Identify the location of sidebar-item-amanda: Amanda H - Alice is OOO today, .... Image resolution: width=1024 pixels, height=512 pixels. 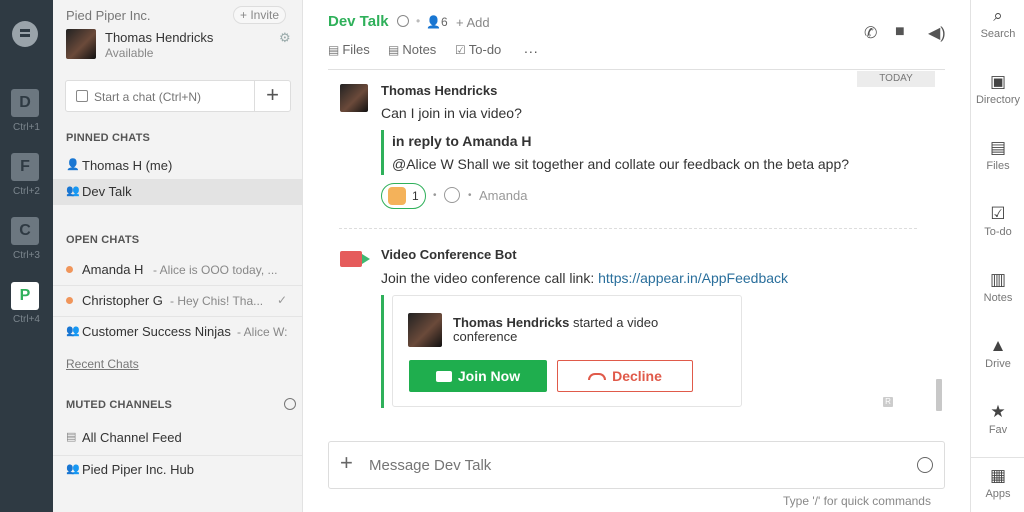
(177, 270).